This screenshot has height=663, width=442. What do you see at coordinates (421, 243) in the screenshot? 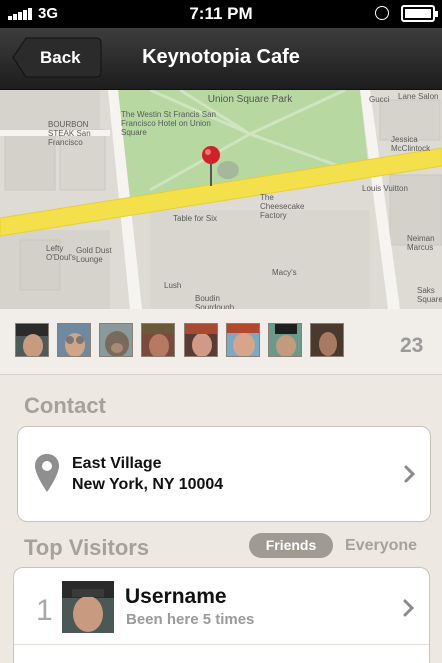
I see `map-label-neiman: Neiman Marcus` at bounding box center [421, 243].